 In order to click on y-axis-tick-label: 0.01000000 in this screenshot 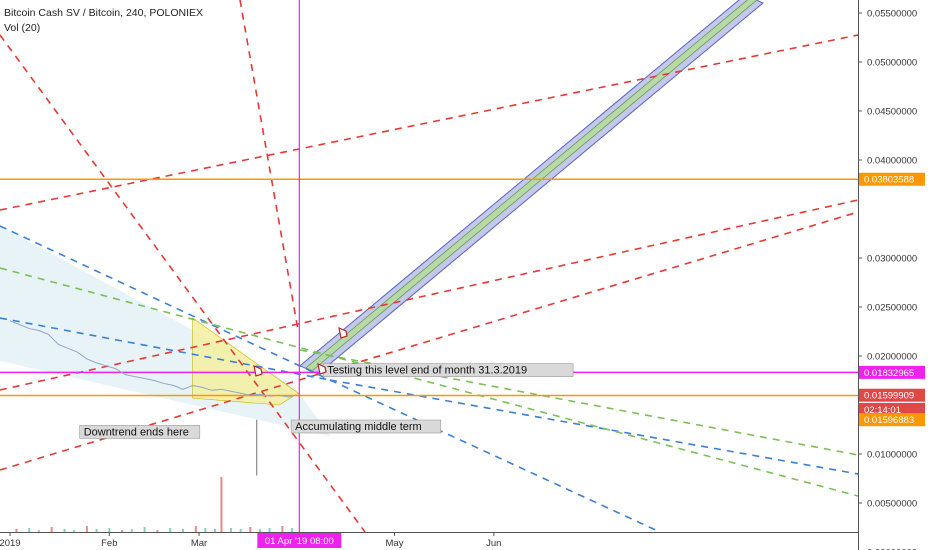, I will do `click(892, 455)`.